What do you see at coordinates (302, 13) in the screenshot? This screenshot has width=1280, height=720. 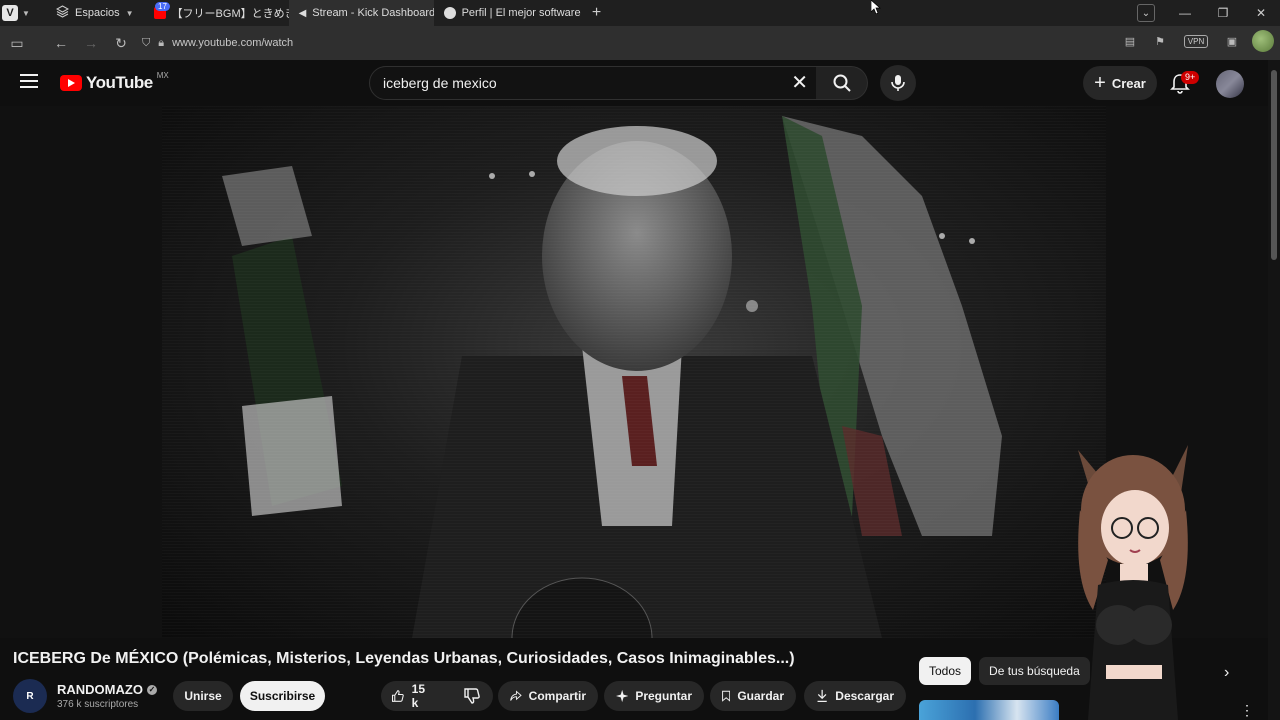 I see `speaker-icon: ◀` at bounding box center [302, 13].